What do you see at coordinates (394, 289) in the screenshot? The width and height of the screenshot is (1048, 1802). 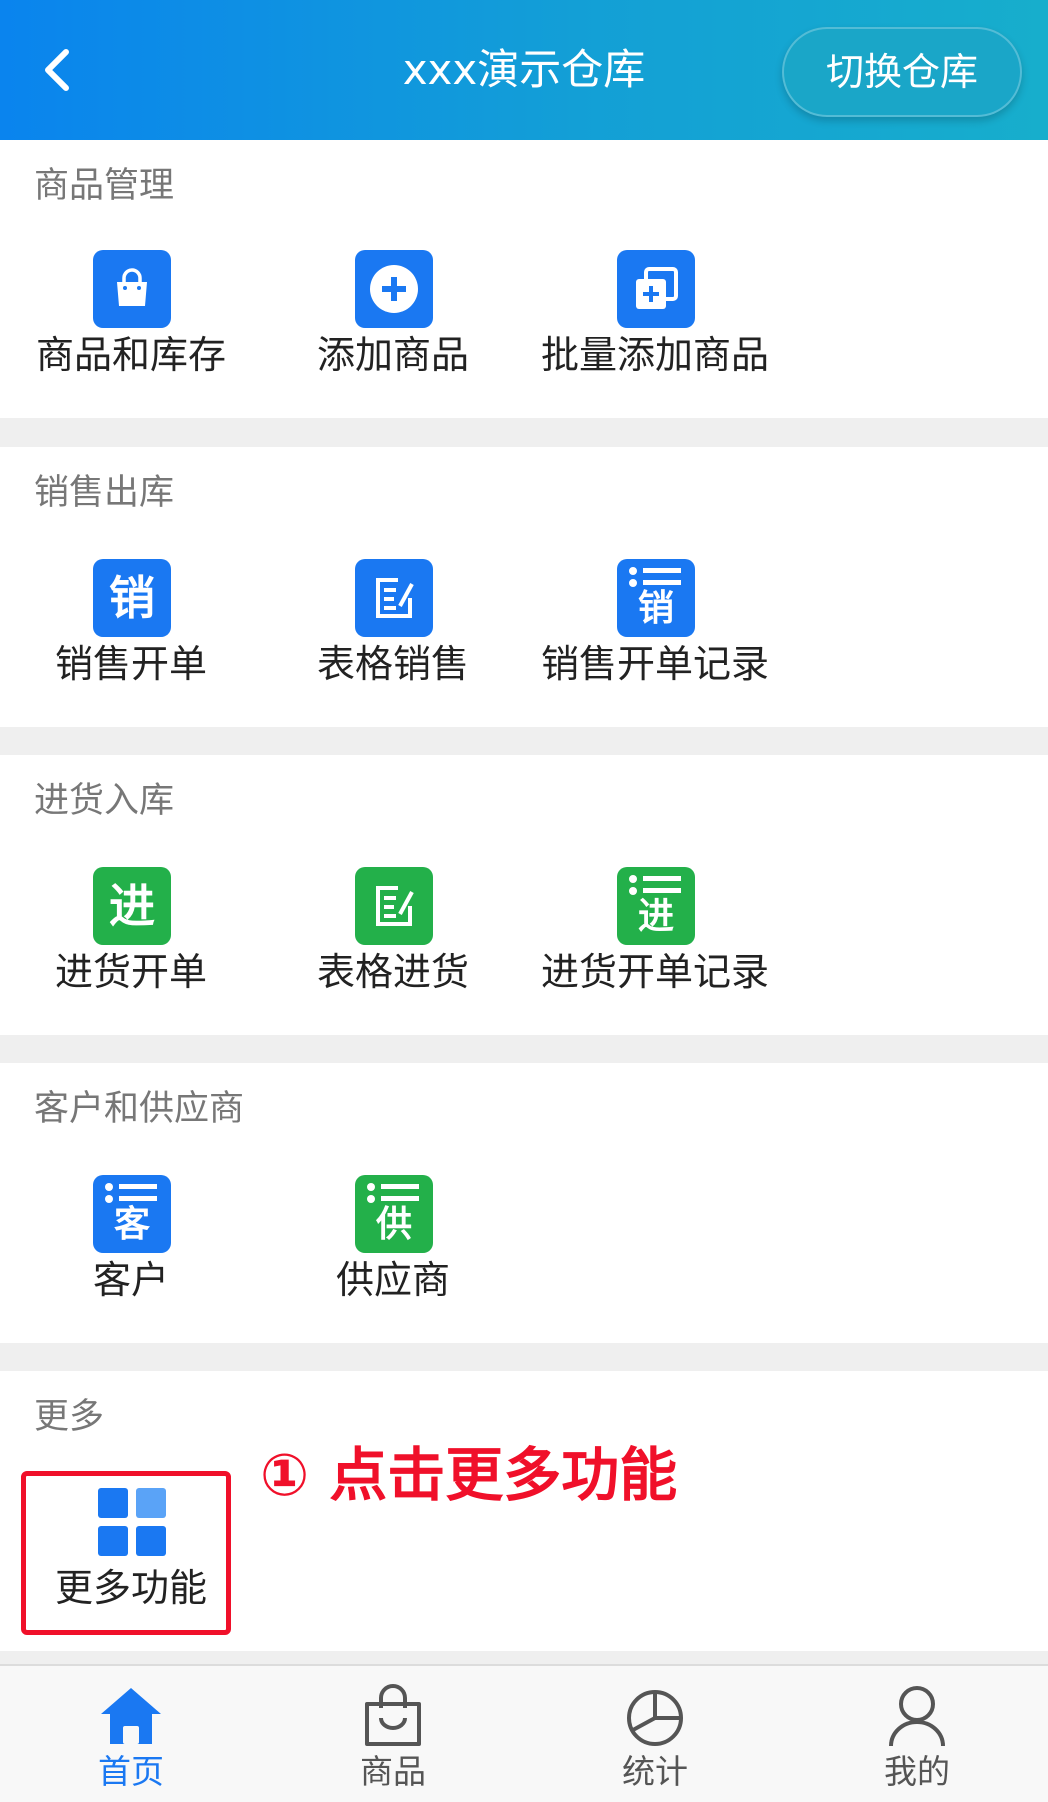 I see `plus-circle-icon` at bounding box center [394, 289].